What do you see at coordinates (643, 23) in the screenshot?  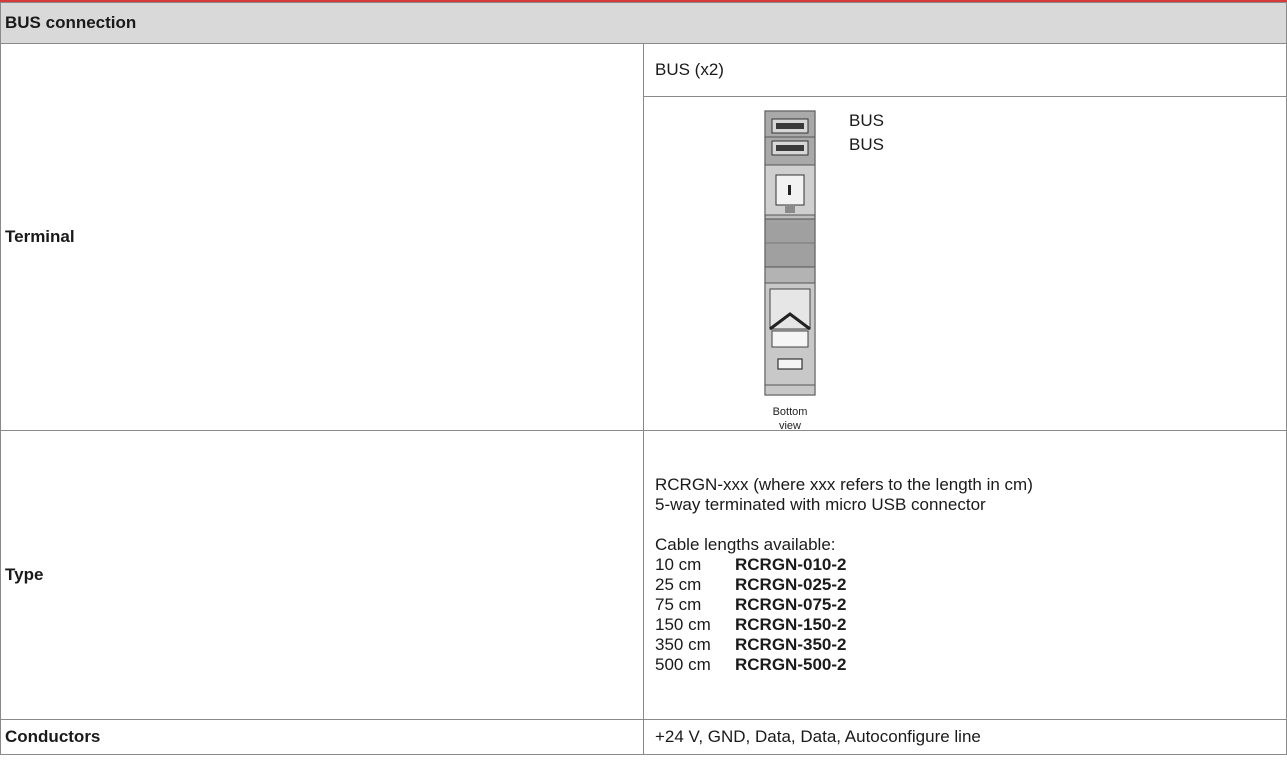 I see `section-title: BUS connection` at bounding box center [643, 23].